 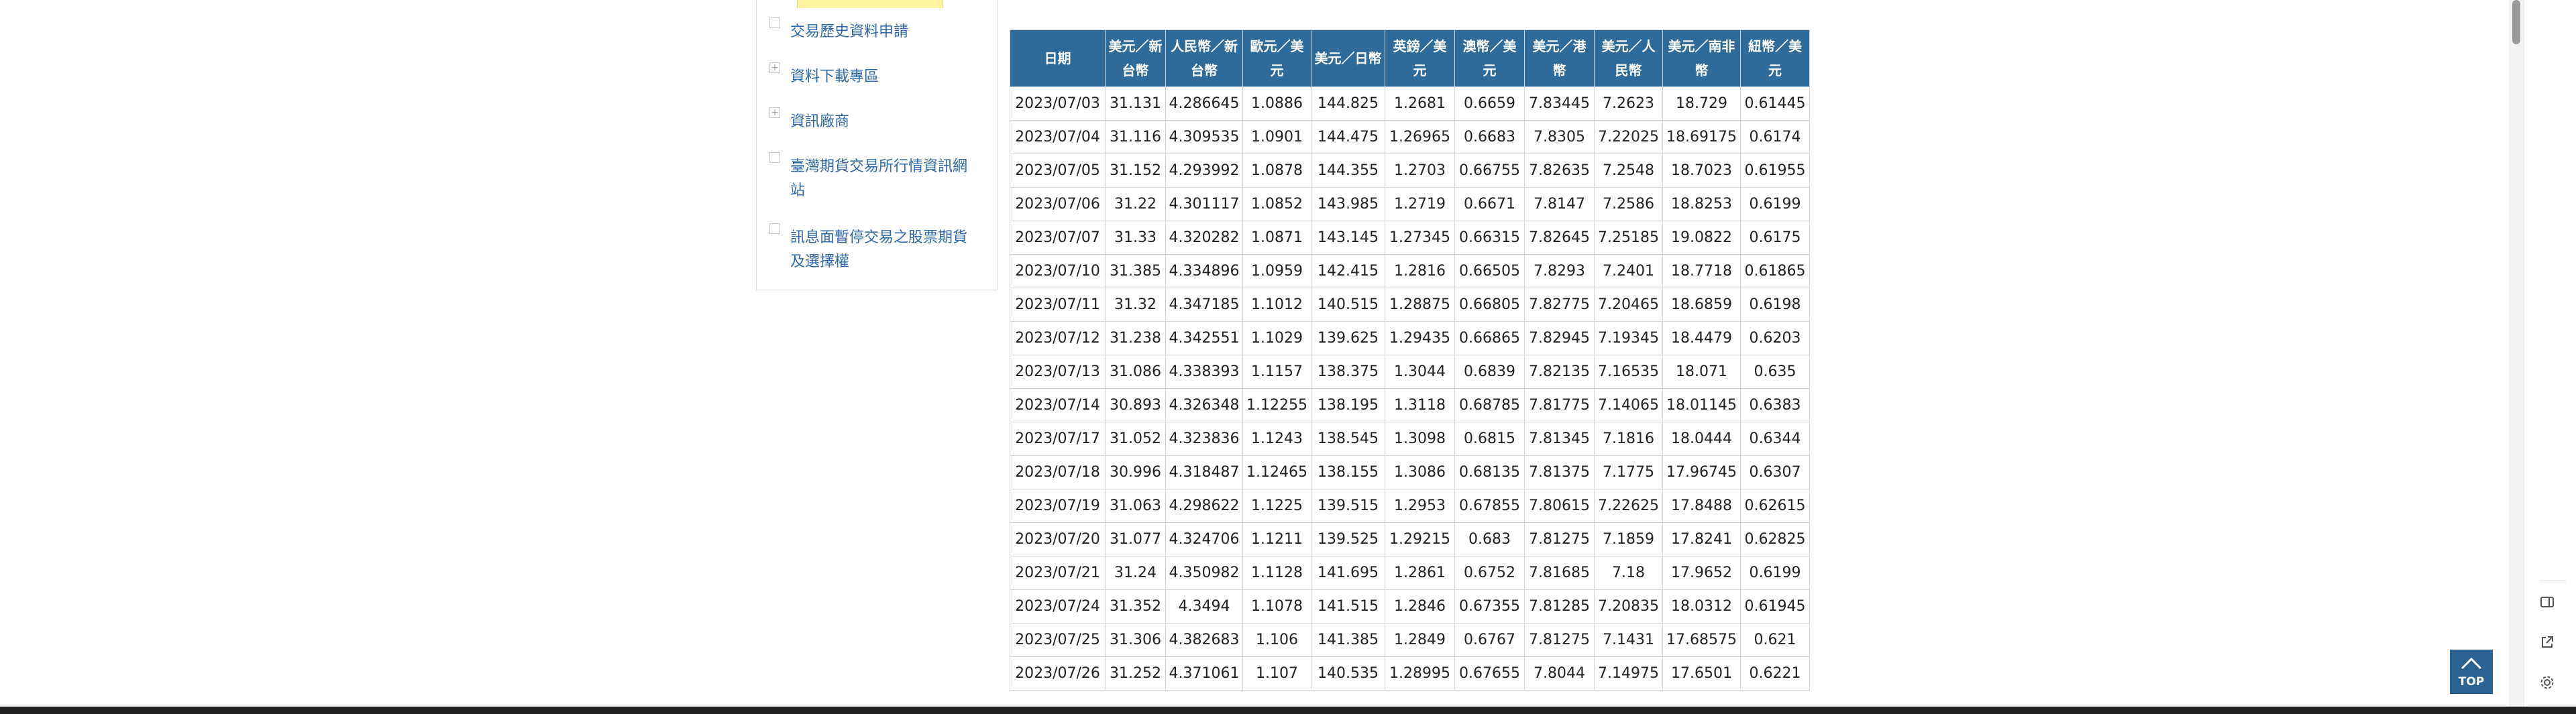 I want to click on rate-cell: 141.695, so click(x=1348, y=573).